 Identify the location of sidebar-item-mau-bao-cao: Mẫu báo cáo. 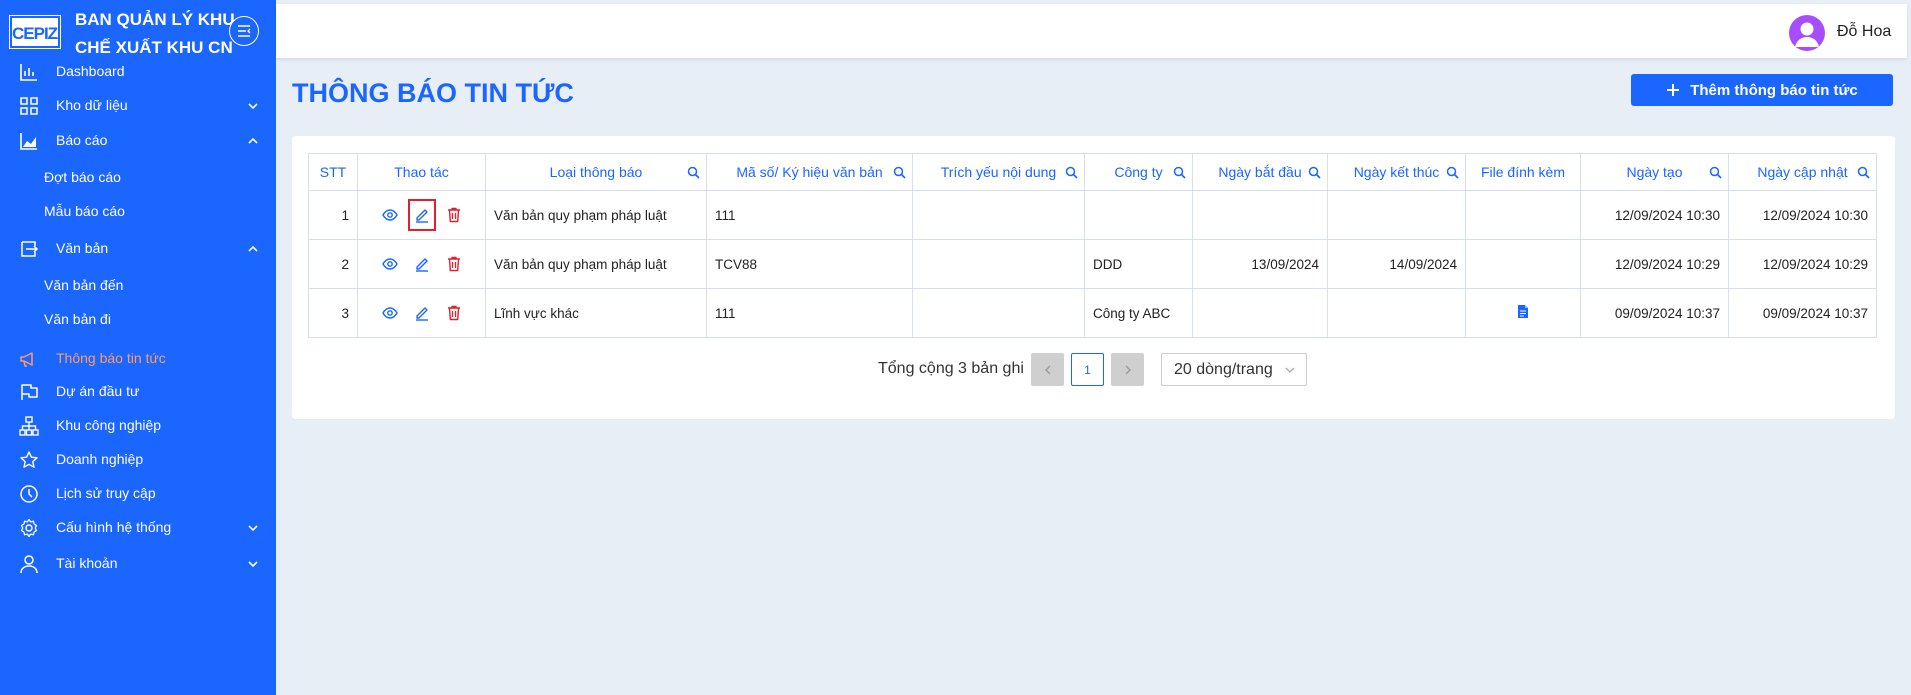
(138, 211).